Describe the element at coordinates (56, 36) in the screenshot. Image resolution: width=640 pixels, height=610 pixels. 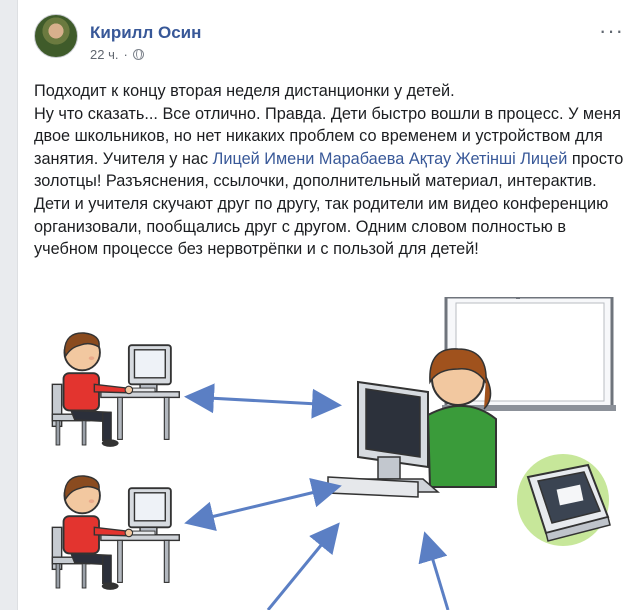
I see `author-avatar` at that location.